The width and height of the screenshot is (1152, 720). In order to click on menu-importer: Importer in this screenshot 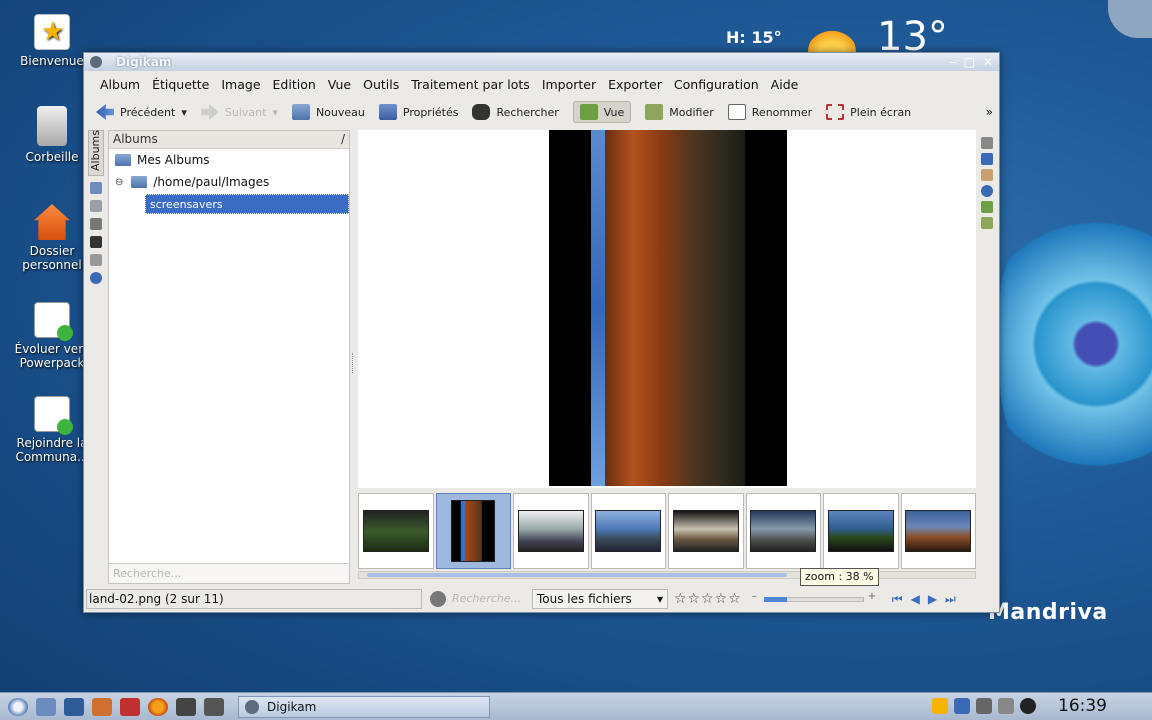, I will do `click(569, 84)`.